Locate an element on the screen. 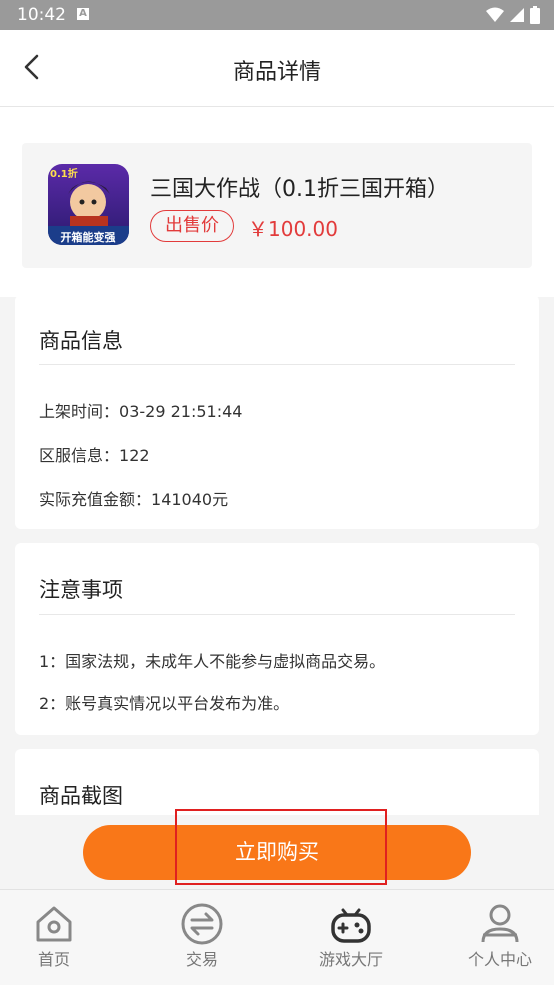  game-icon: 0.1折 开箱能变强 is located at coordinates (88, 204).